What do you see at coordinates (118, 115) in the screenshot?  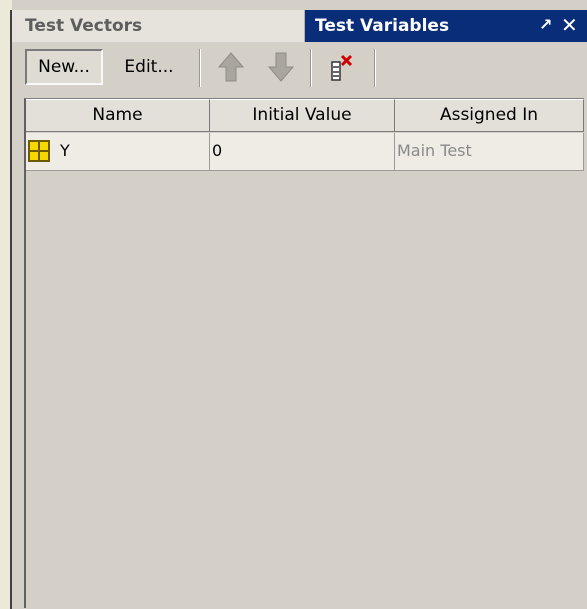 I see `column-header-name: Name` at bounding box center [118, 115].